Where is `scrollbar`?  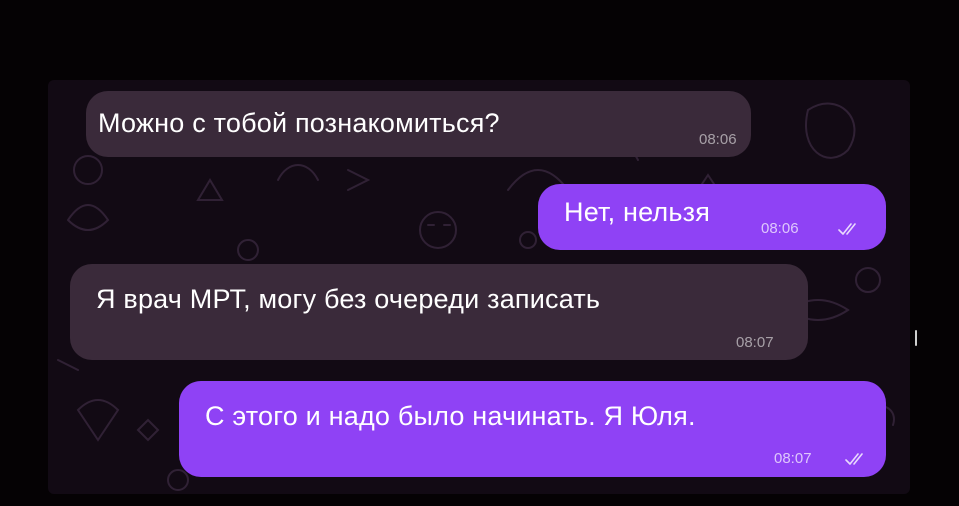
scrollbar is located at coordinates (916, 338).